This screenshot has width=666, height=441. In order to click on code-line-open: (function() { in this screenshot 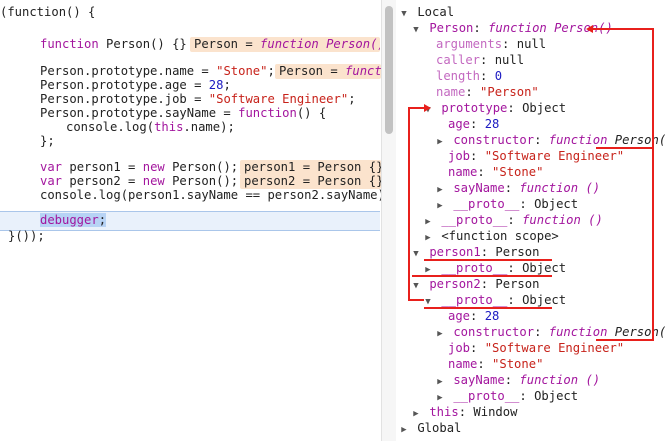, I will do `click(48, 12)`.